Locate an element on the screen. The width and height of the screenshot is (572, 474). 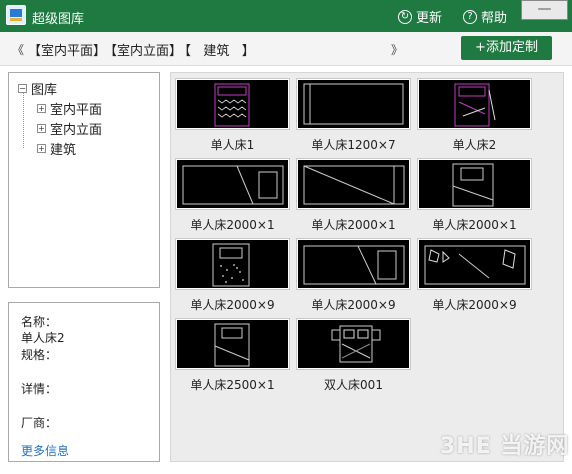
refresh-button: ↻ 更新 is located at coordinates (420, 16).